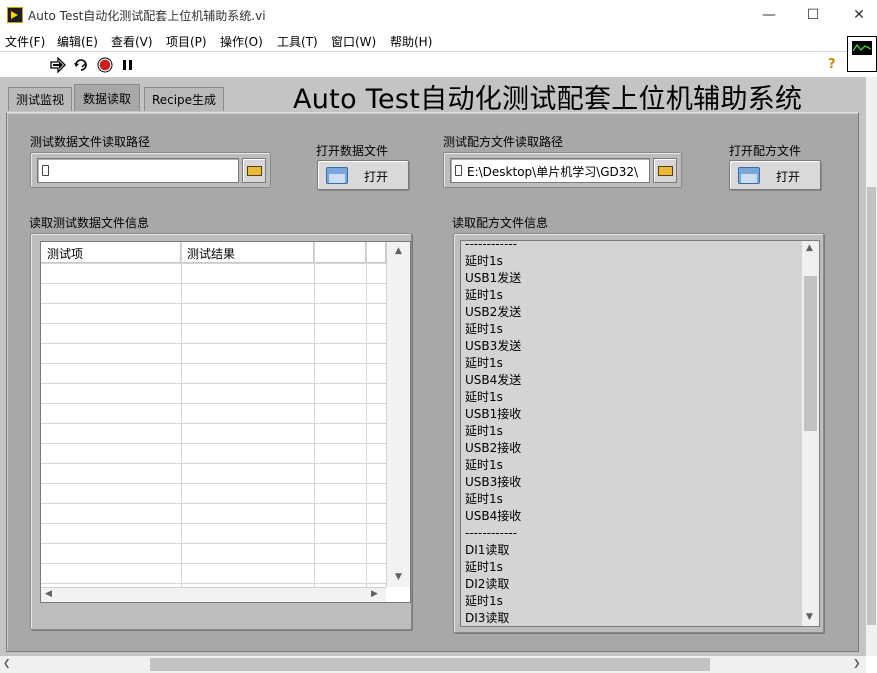 This screenshot has height=673, width=877. Describe the element at coordinates (297, 41) in the screenshot. I see `menu-tools: 工具(T)` at that location.